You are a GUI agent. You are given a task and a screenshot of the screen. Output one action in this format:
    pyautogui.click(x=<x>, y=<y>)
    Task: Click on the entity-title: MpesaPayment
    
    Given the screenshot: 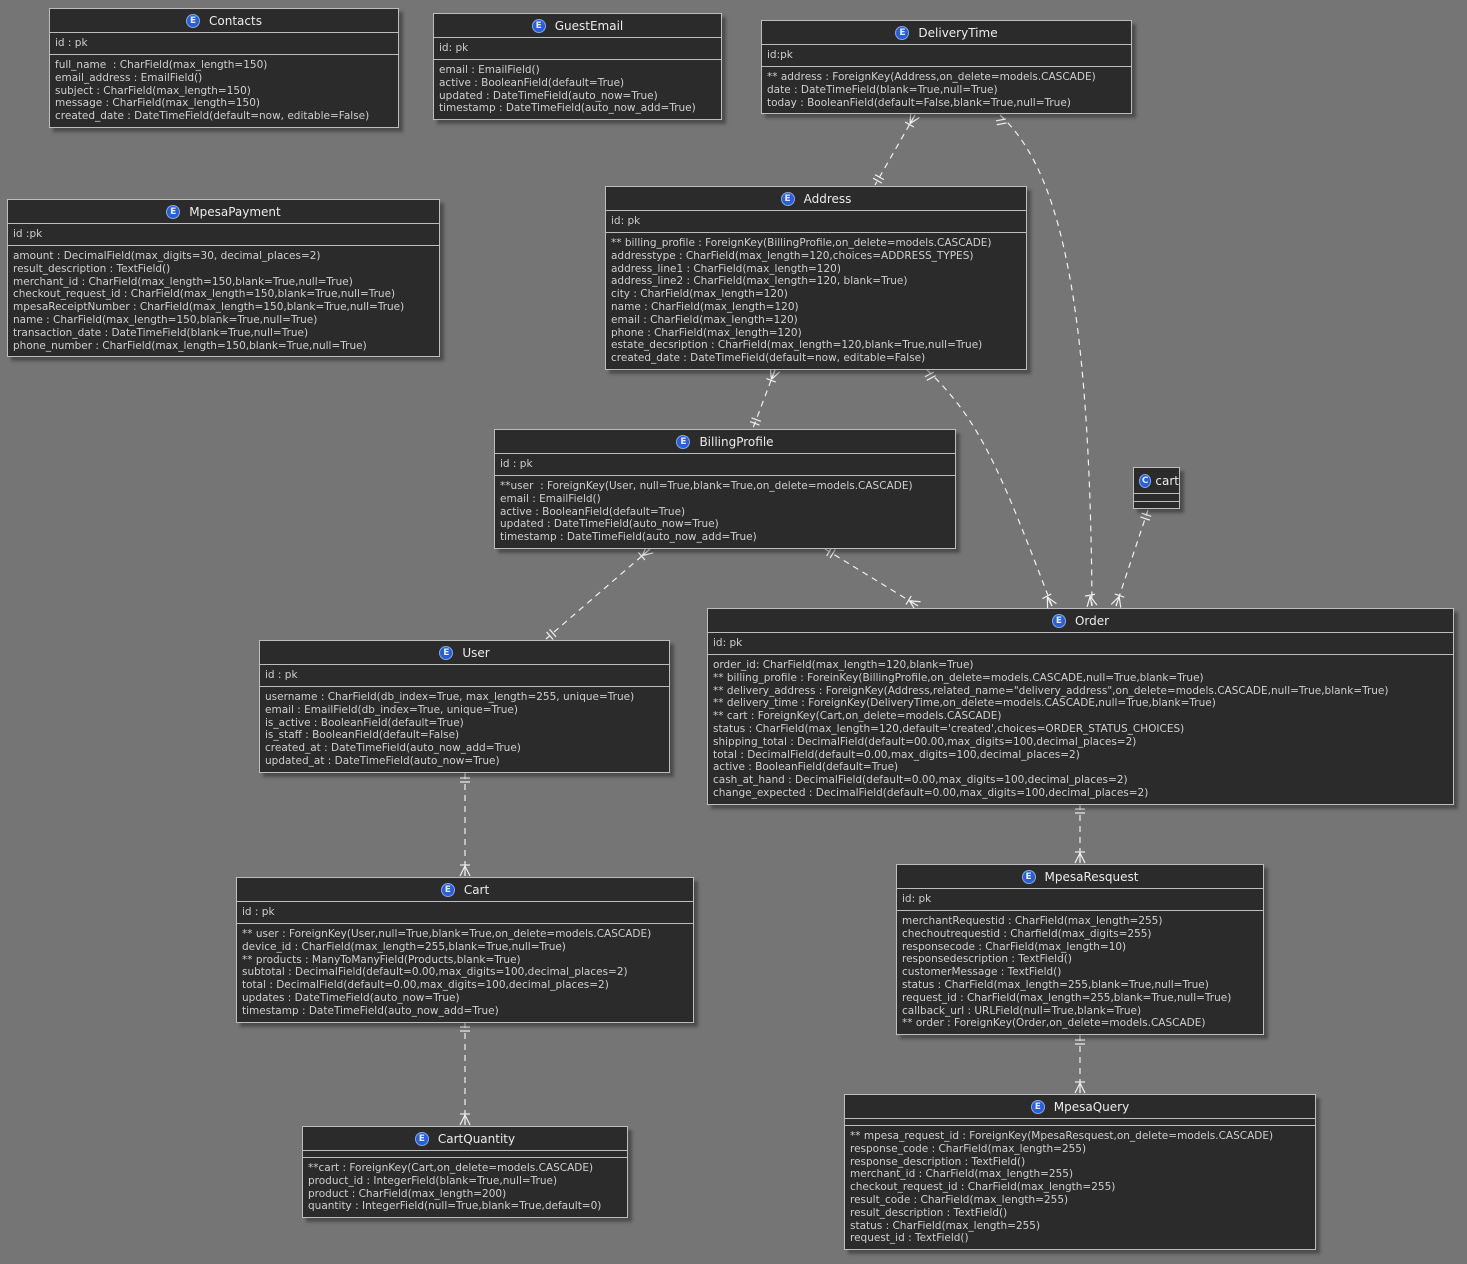 What is the action you would take?
    pyautogui.click(x=235, y=211)
    